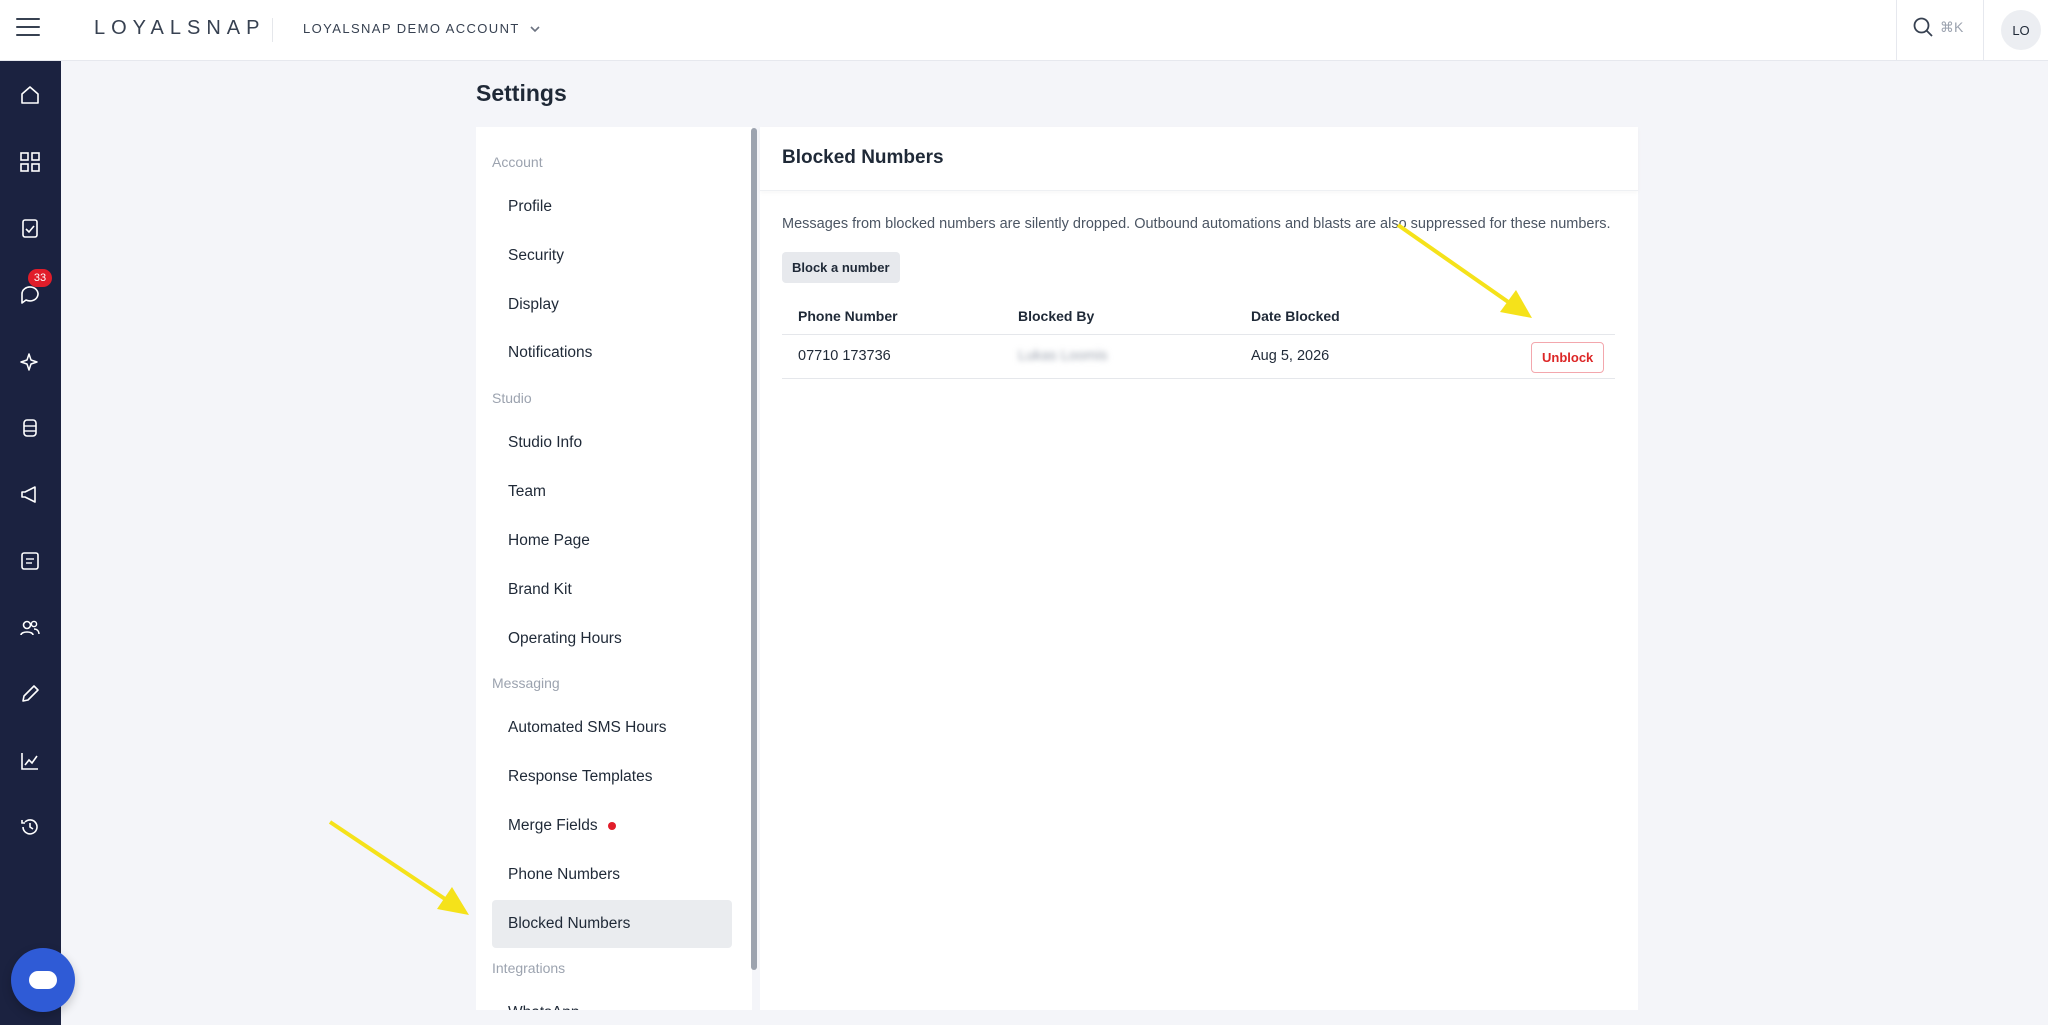 The width and height of the screenshot is (2048, 1025). What do you see at coordinates (30, 561) in the screenshot?
I see `document-icon` at bounding box center [30, 561].